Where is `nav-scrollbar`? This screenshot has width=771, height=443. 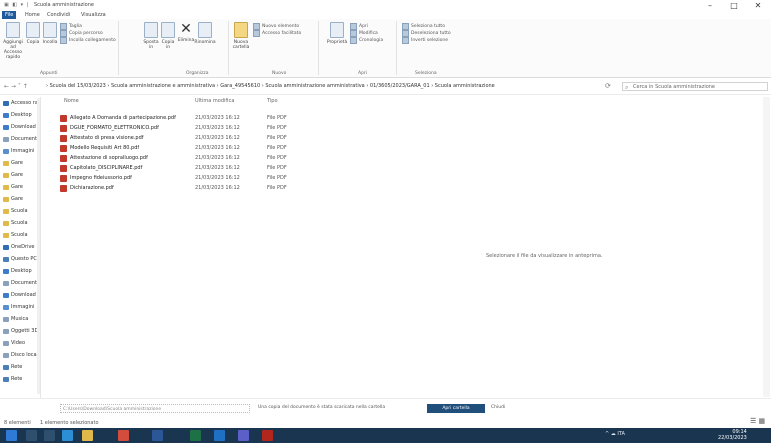 nav-scrollbar is located at coordinates (38, 246).